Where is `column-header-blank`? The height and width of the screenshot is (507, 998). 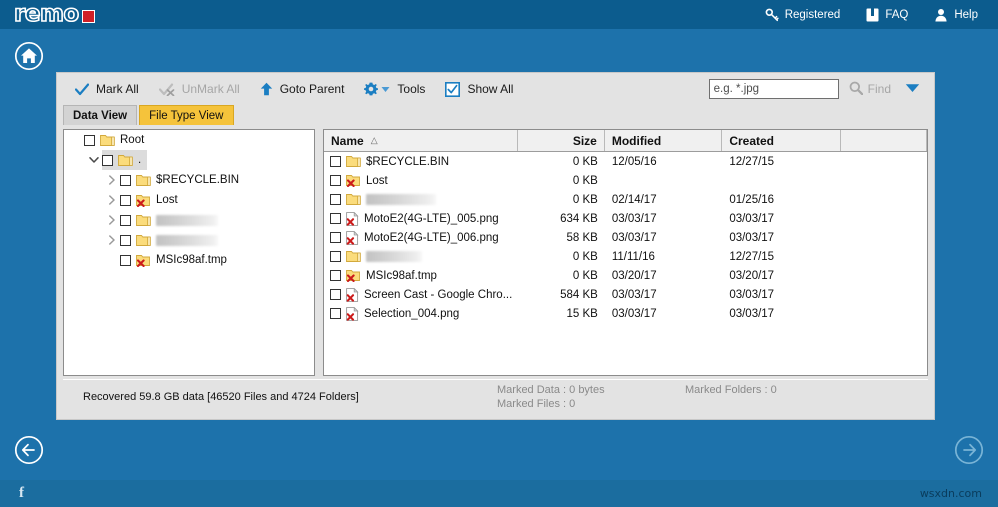 column-header-blank is located at coordinates (884, 140).